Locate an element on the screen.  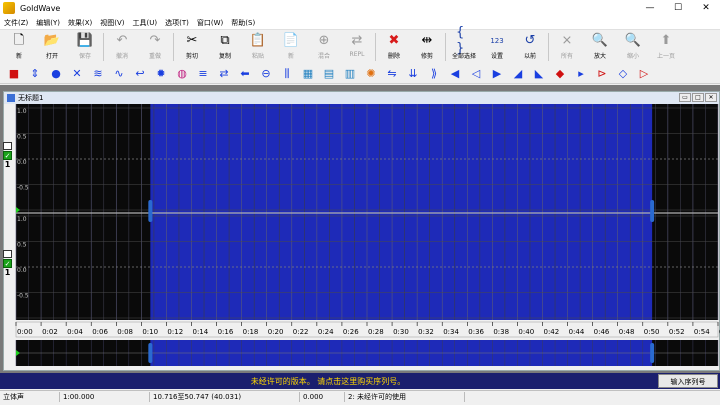
x-tick-label: 0:22 is located at coordinates (301, 332).